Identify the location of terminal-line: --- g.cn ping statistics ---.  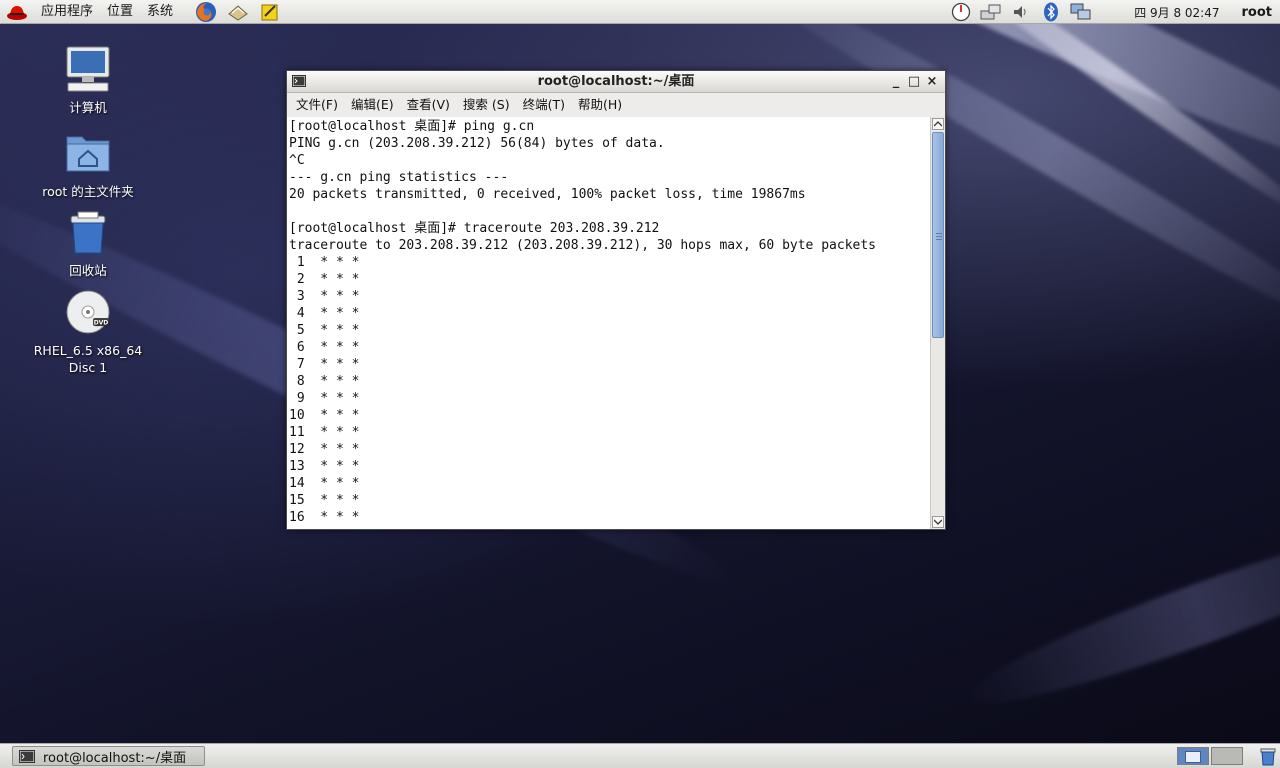
(399, 177).